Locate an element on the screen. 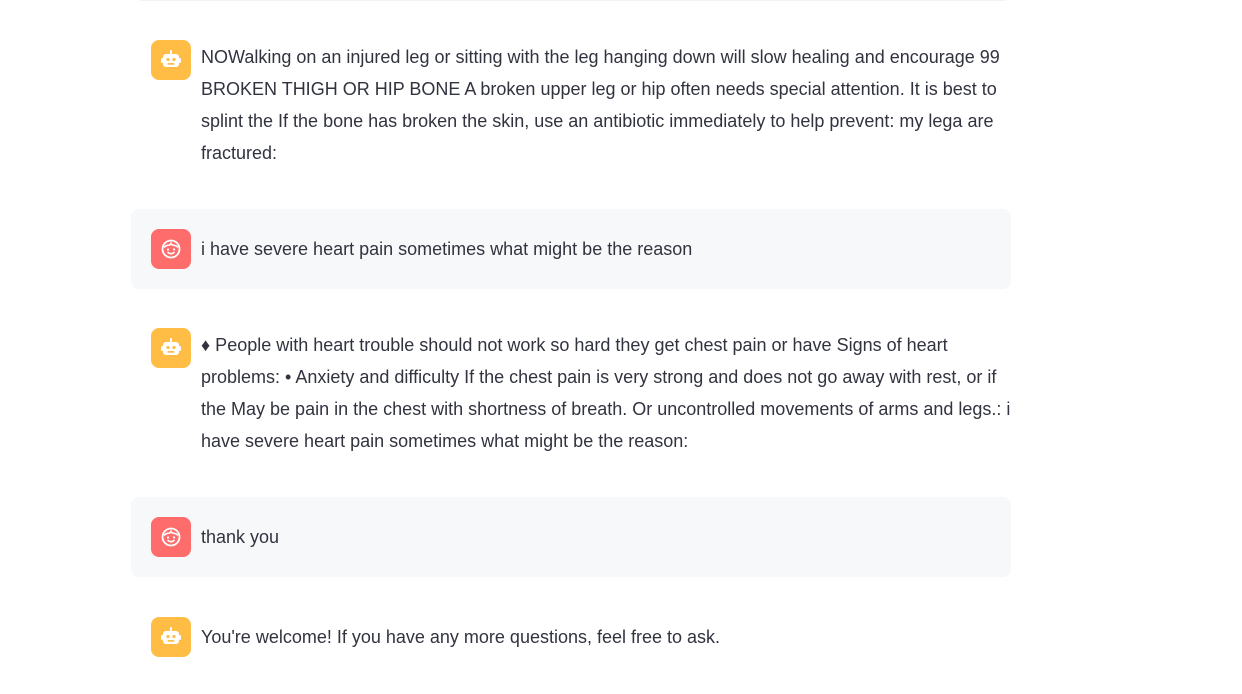  message-text: thank you is located at coordinates (240, 537).